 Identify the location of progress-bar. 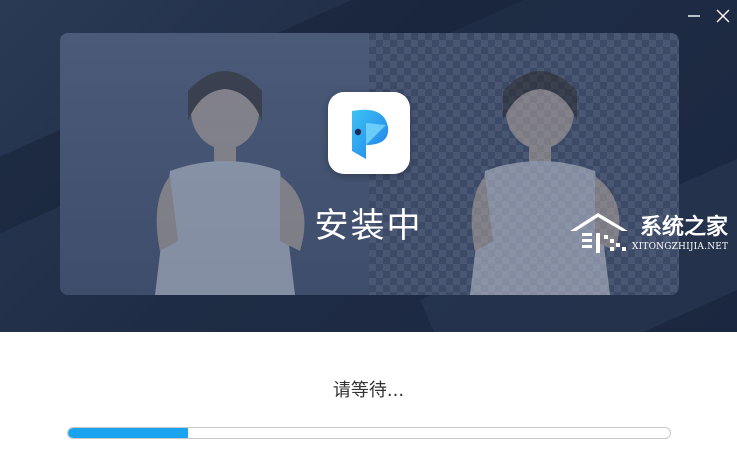
(369, 433).